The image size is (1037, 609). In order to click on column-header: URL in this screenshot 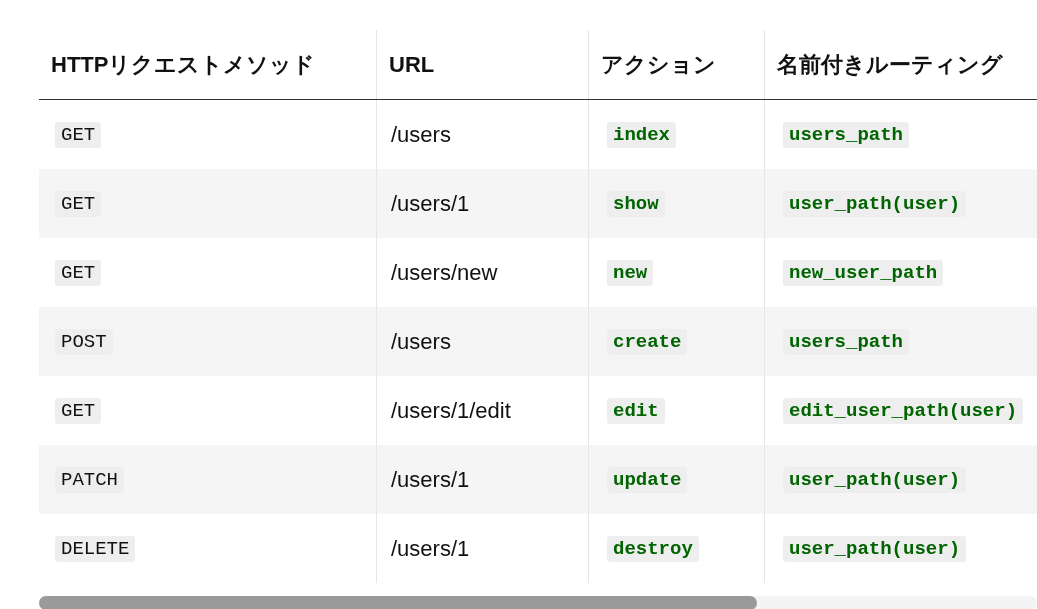, I will do `click(482, 65)`.